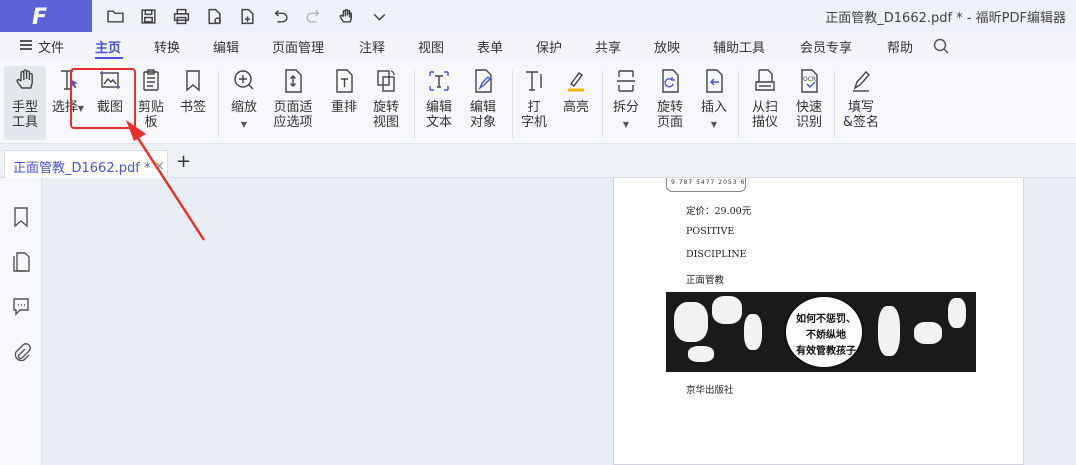  Describe the element at coordinates (808, 115) in the screenshot. I see `ocr-label: 快速 识别` at that location.